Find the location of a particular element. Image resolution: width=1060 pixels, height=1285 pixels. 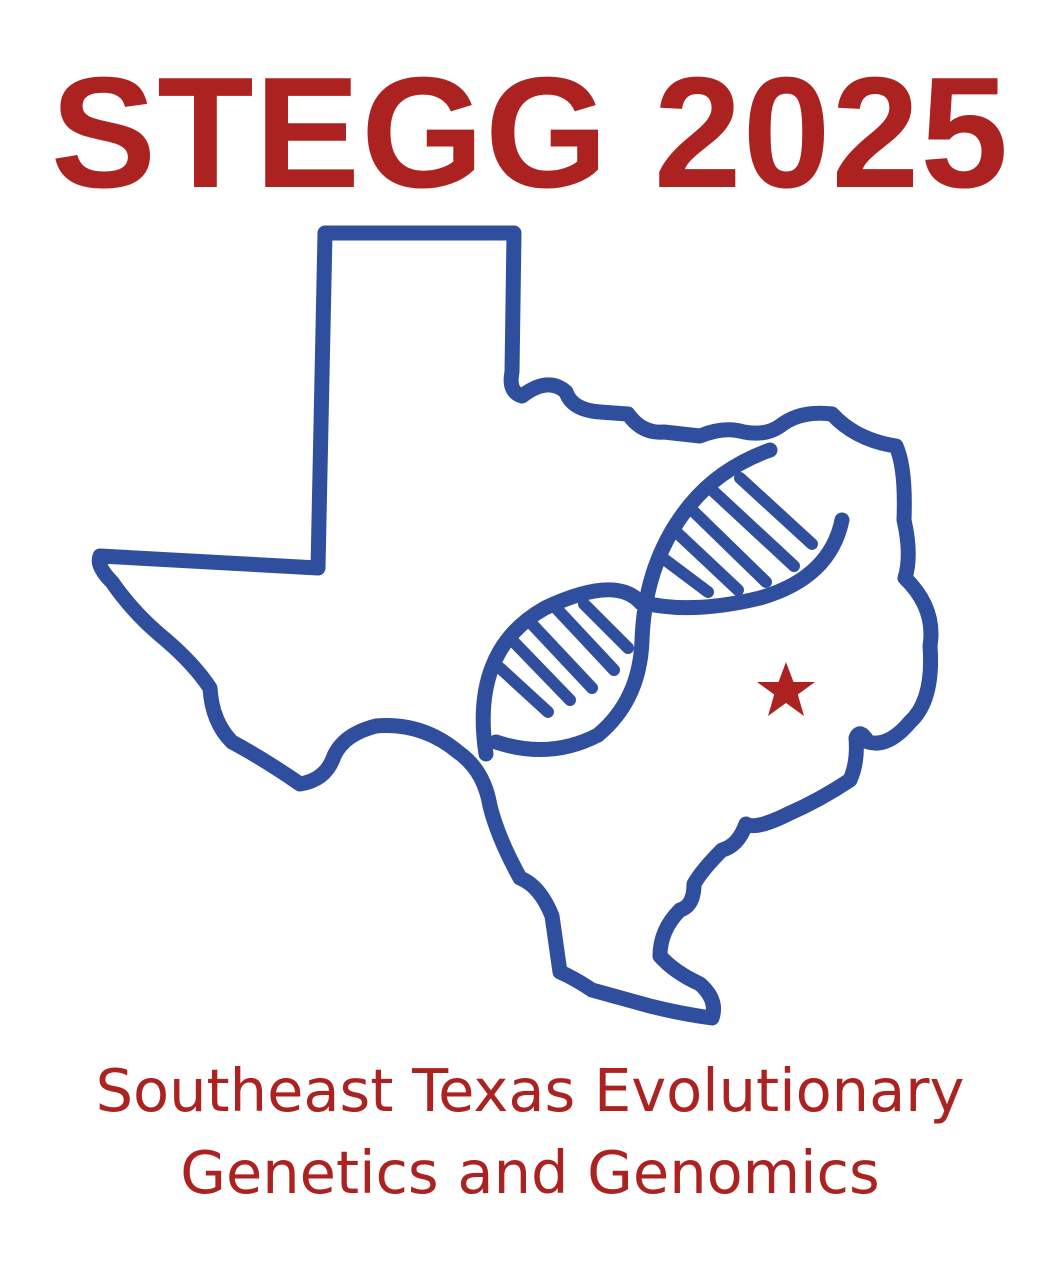

subtitle-line-2: Genetics and Genomics is located at coordinates (530, 1172).